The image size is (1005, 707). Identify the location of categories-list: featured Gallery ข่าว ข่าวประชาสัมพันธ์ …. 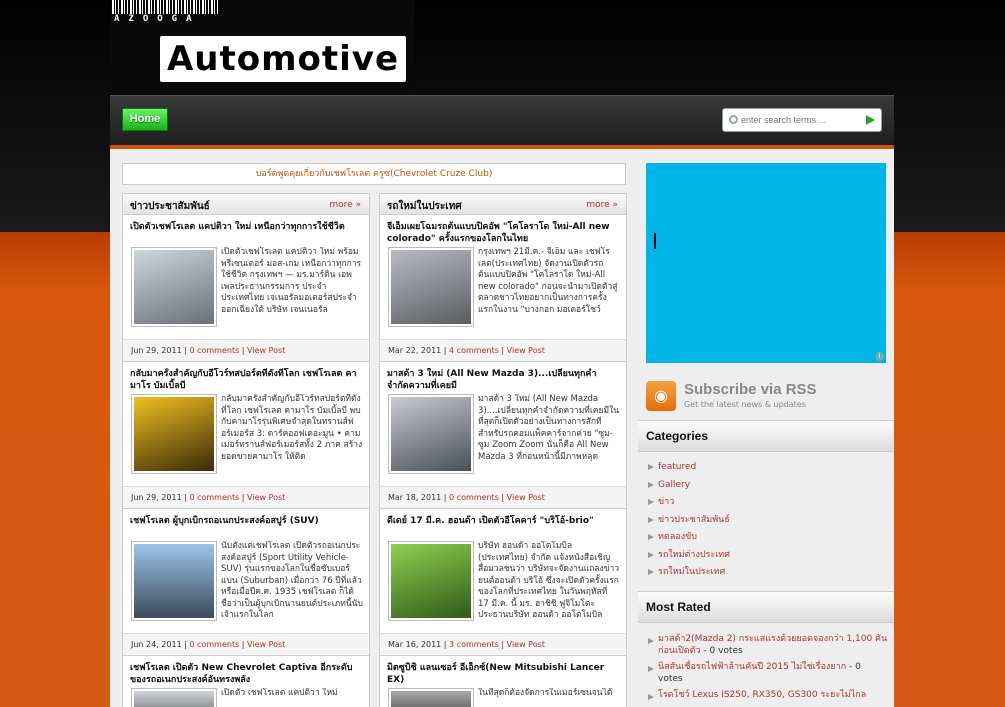
(768, 520).